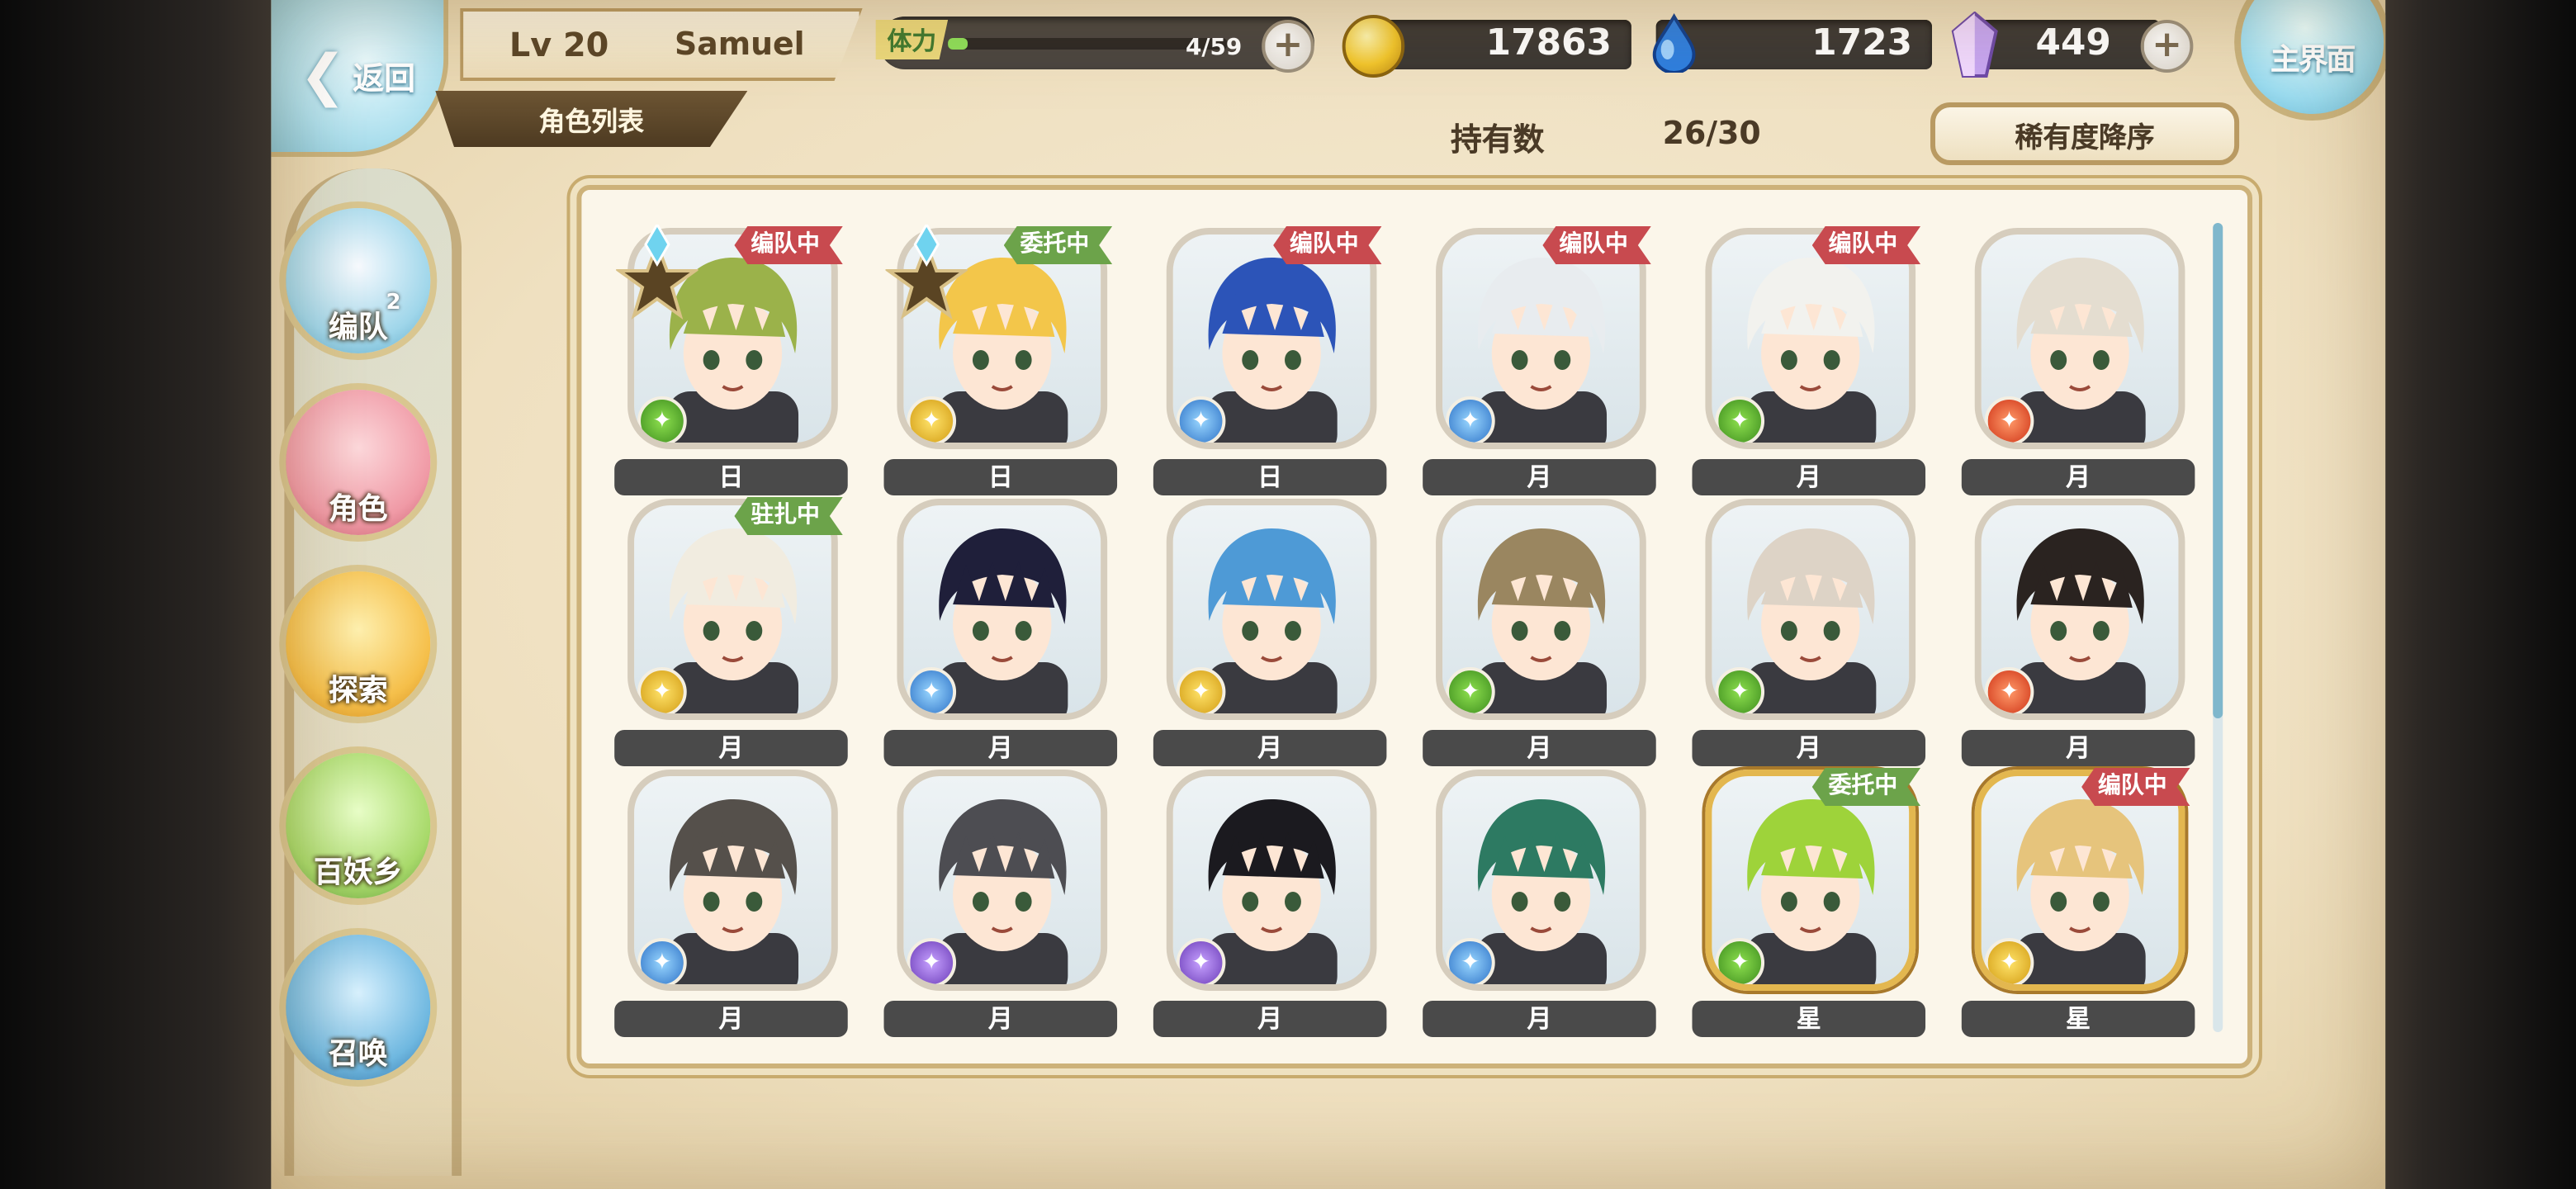 Image resolution: width=2576 pixels, height=1189 pixels. I want to click on gold-coin-icon, so click(1373, 46).